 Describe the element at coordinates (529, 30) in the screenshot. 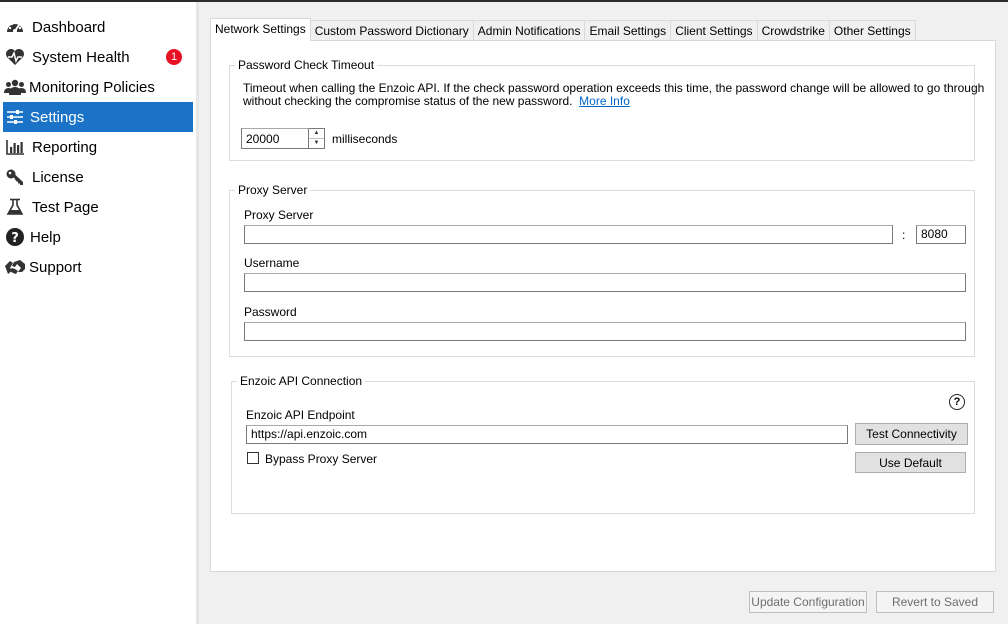

I see `tab-admin-notifications: Admin Notifications` at that location.